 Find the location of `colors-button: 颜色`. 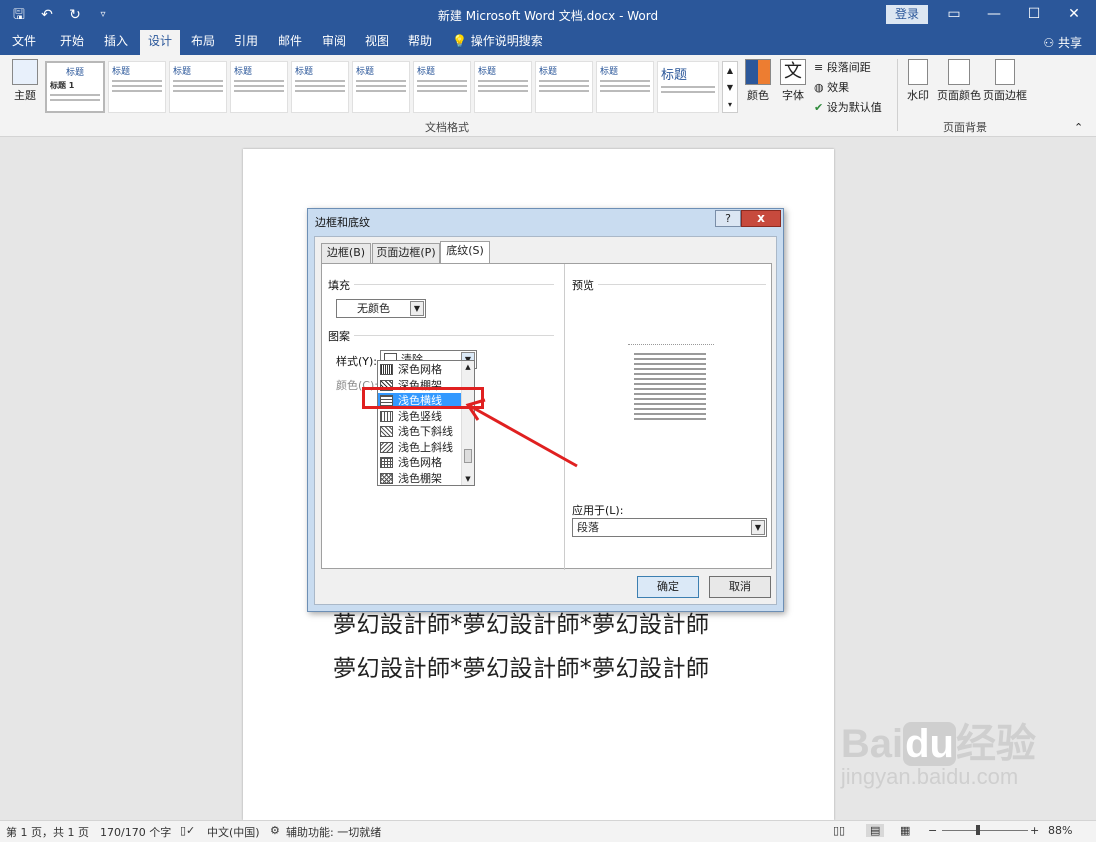

colors-button: 颜色 is located at coordinates (758, 81).